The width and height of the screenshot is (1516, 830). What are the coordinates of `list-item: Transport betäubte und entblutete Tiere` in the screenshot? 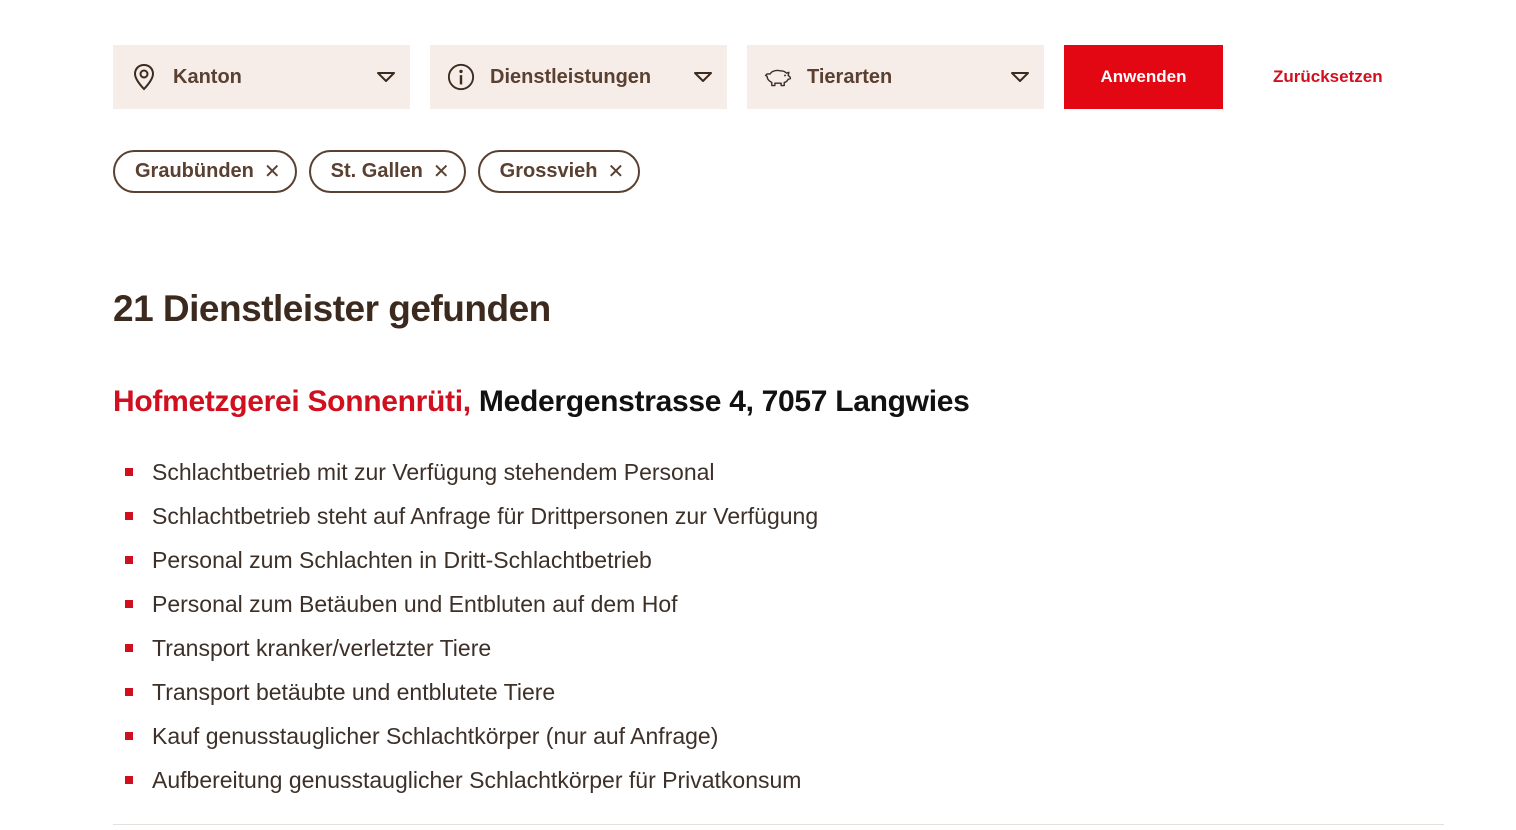 It's located at (465, 692).